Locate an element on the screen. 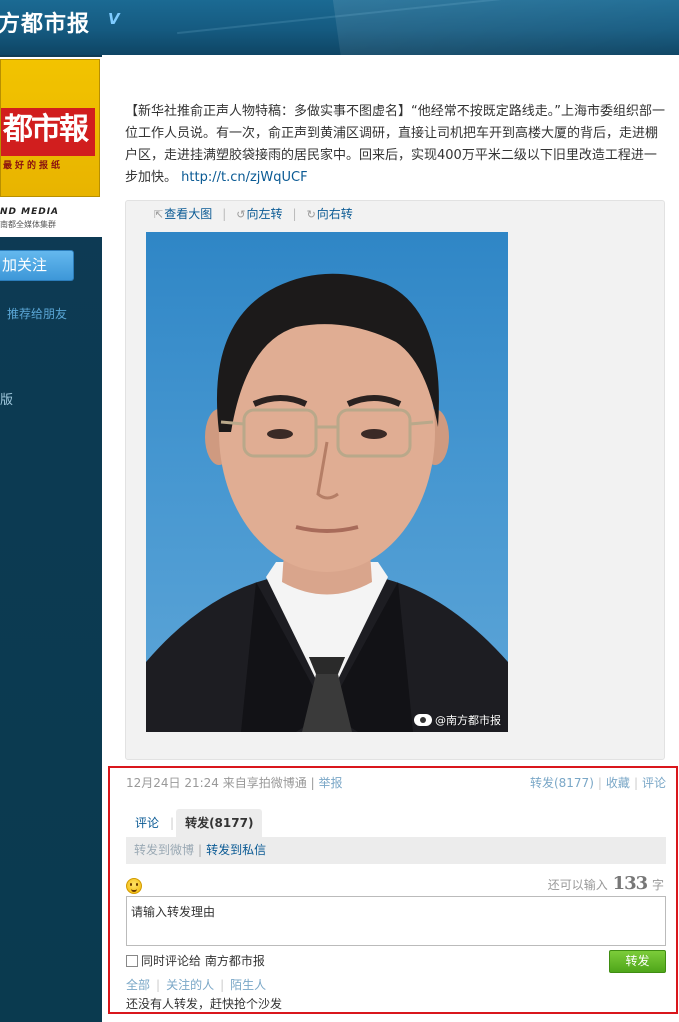 The height and width of the screenshot is (1022, 679). newspaper-logo: 都市報 最好的报纸 is located at coordinates (50, 128).